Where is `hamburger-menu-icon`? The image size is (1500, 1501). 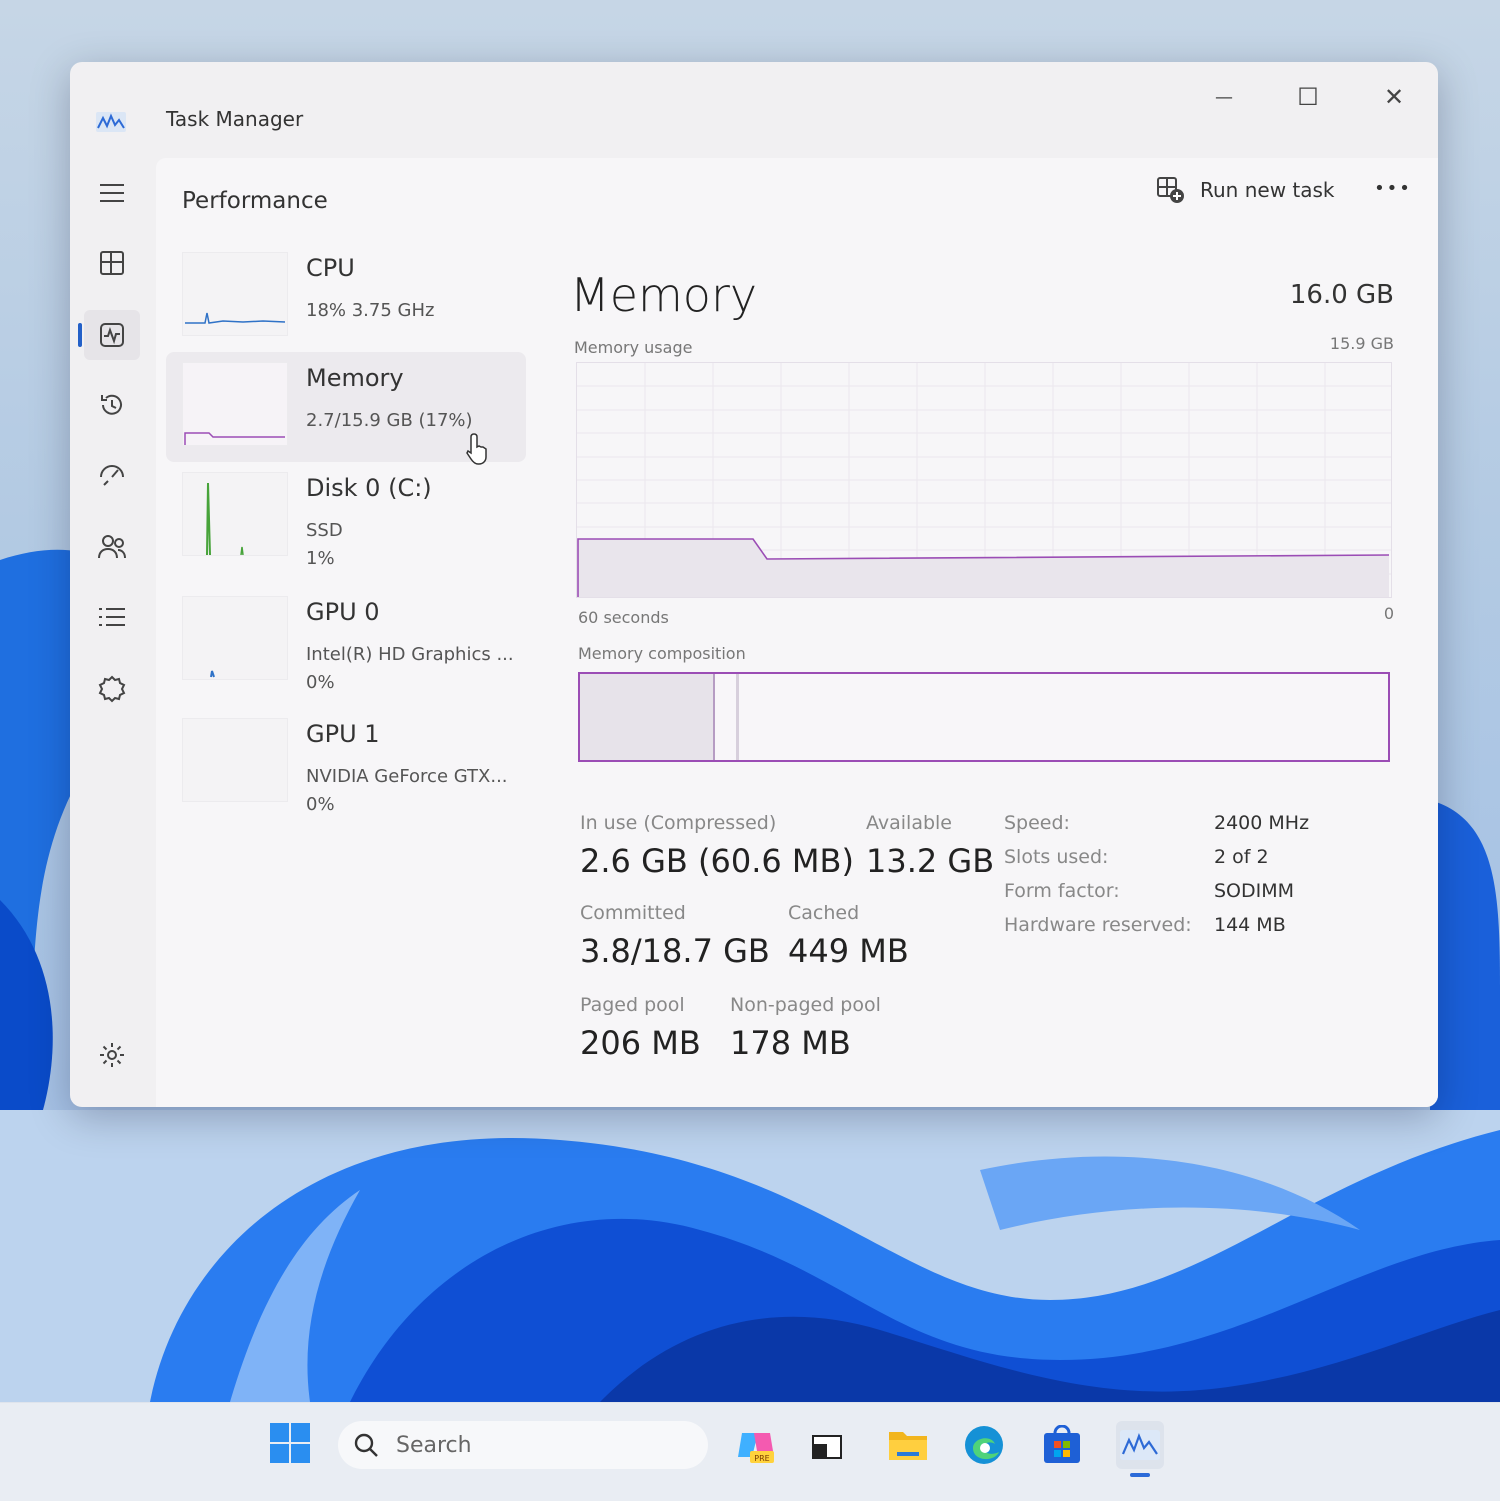
hamburger-menu-icon is located at coordinates (112, 193).